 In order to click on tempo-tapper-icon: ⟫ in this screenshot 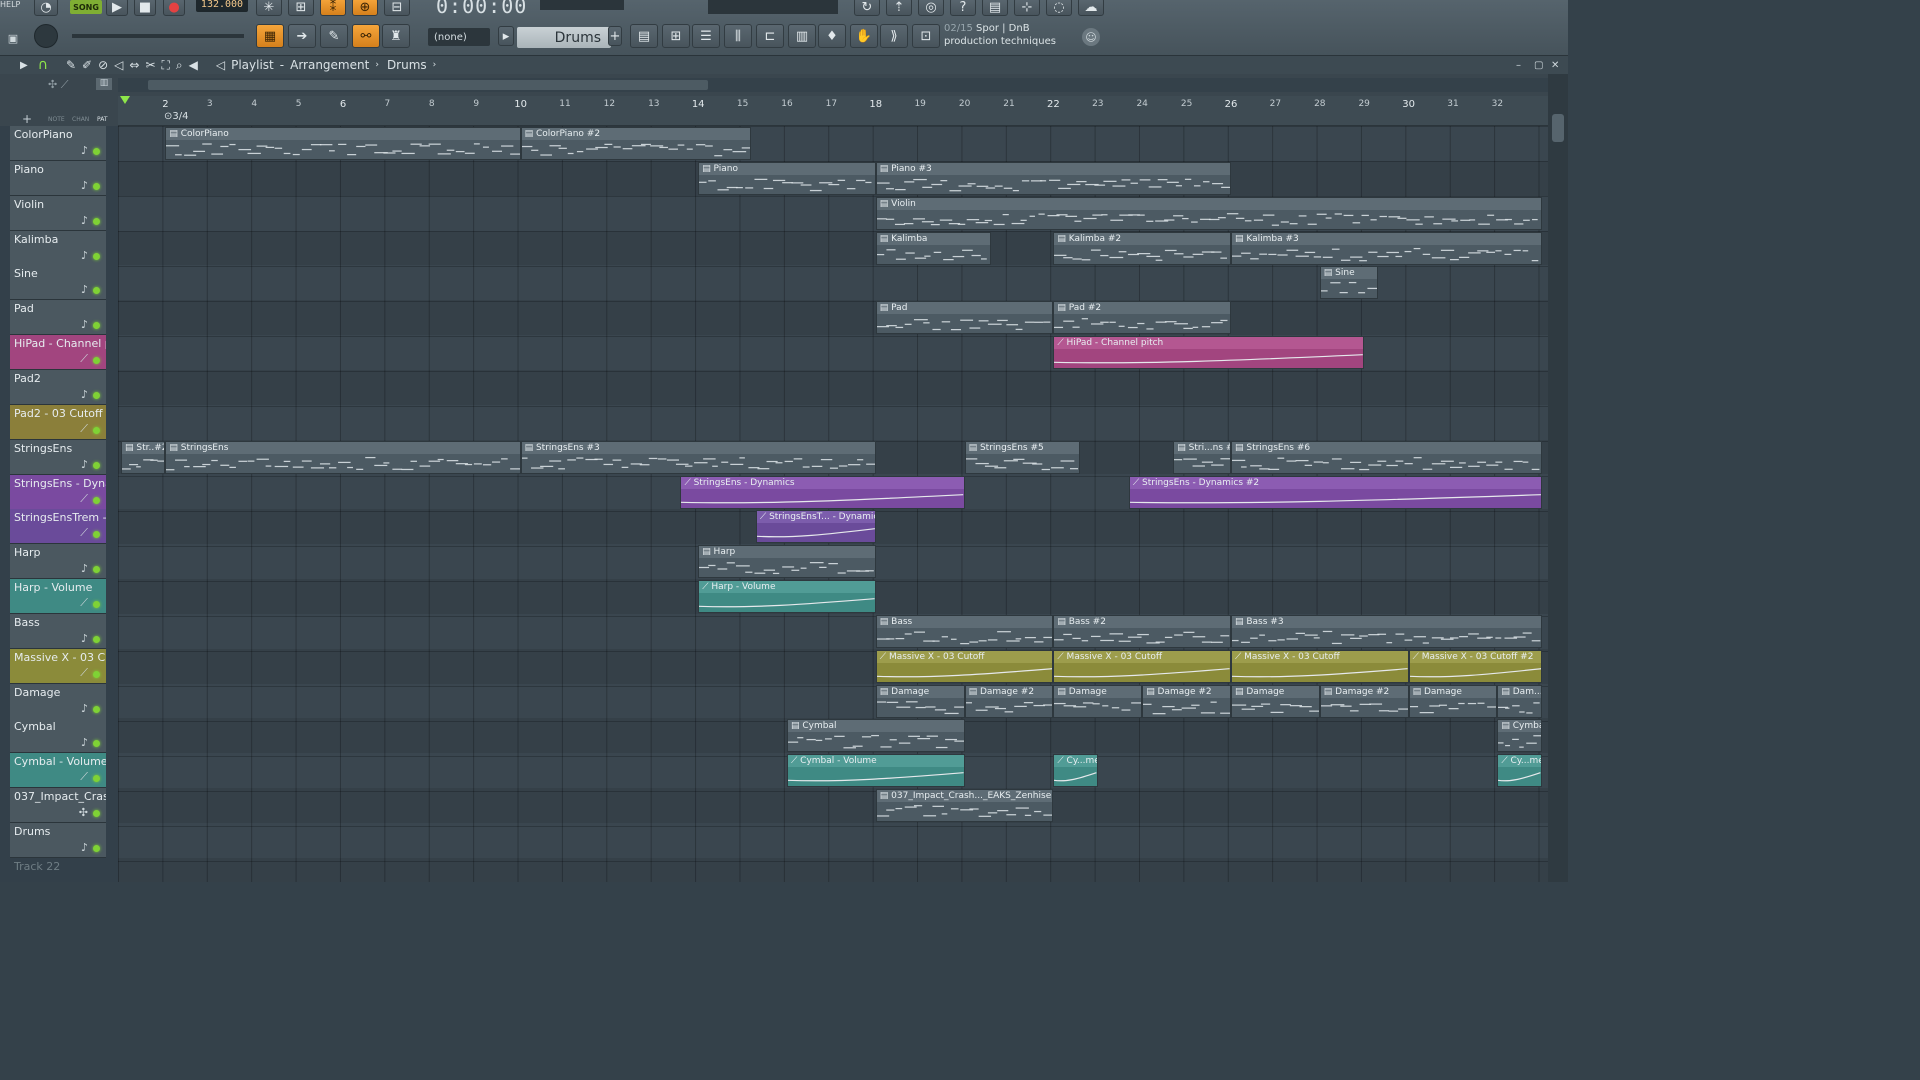, I will do `click(894, 36)`.